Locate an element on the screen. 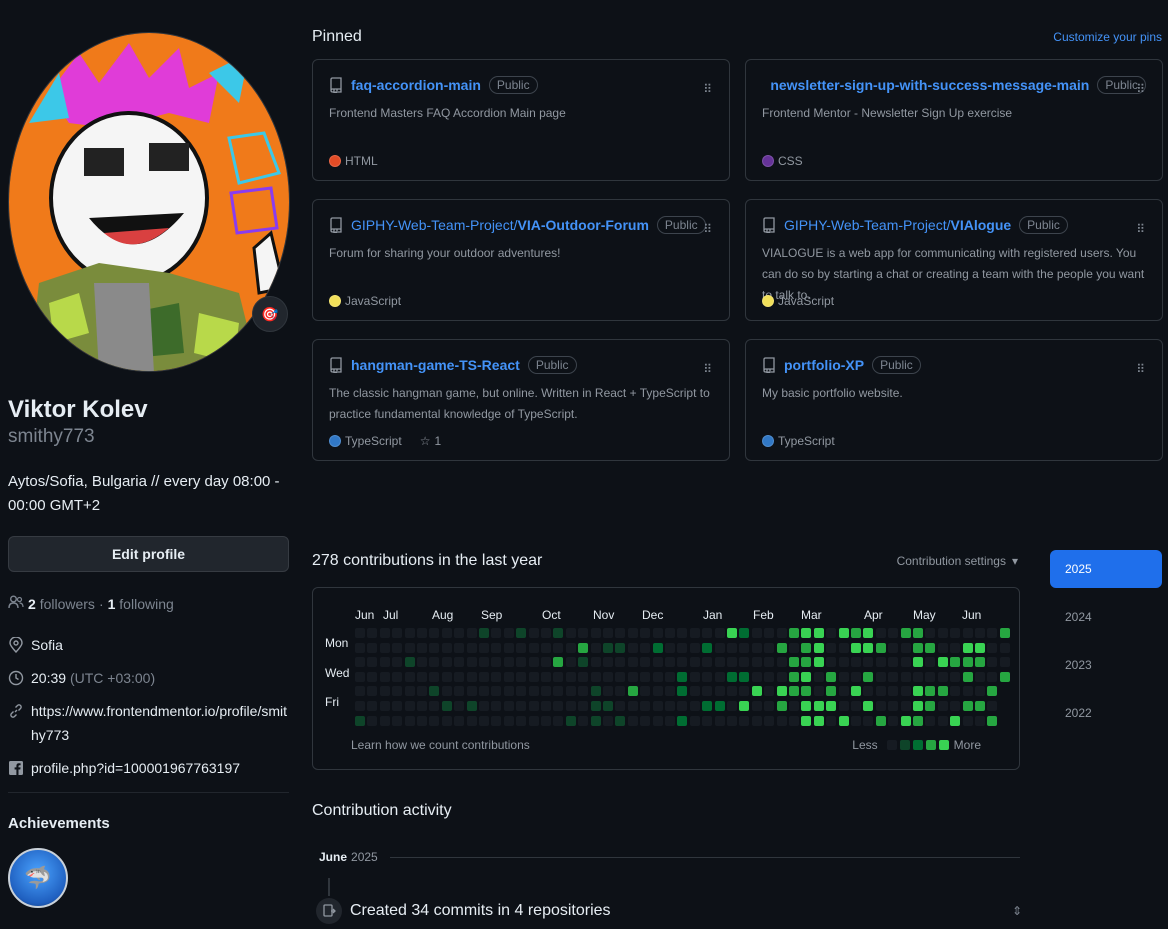  achievement-badge-icon: 🦈 is located at coordinates (38, 878).